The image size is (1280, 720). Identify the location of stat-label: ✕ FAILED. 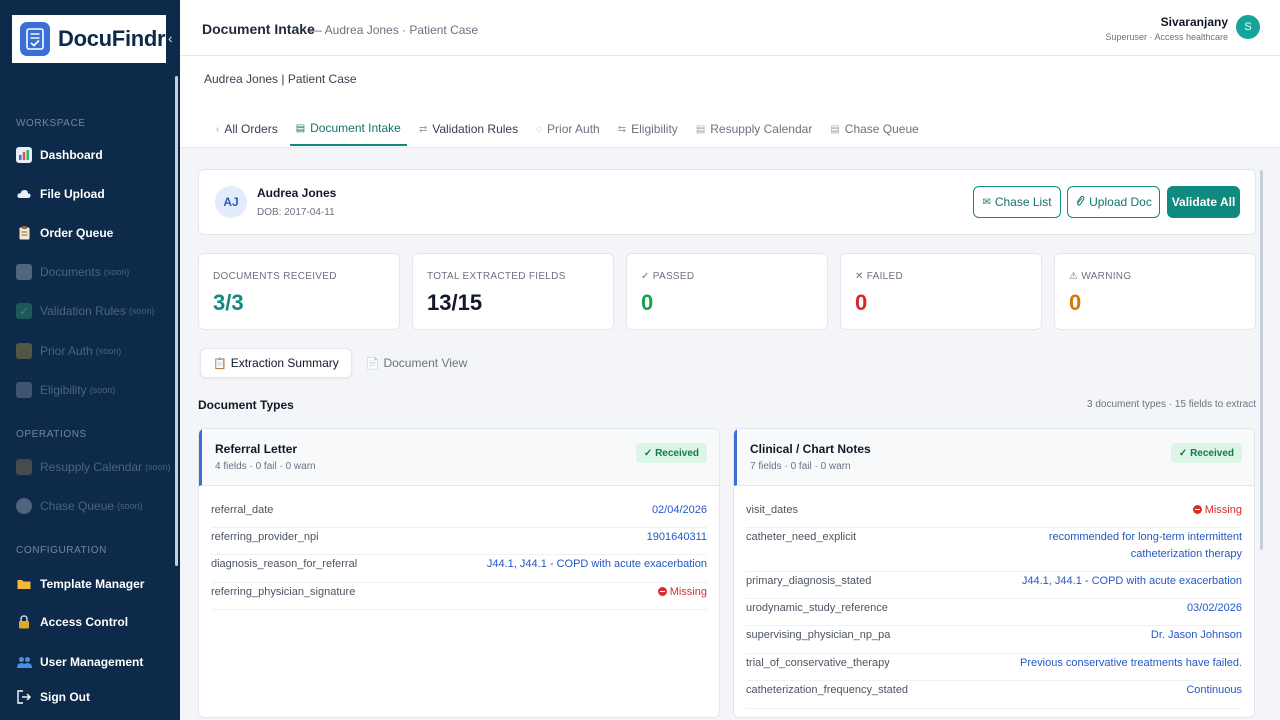
(879, 276).